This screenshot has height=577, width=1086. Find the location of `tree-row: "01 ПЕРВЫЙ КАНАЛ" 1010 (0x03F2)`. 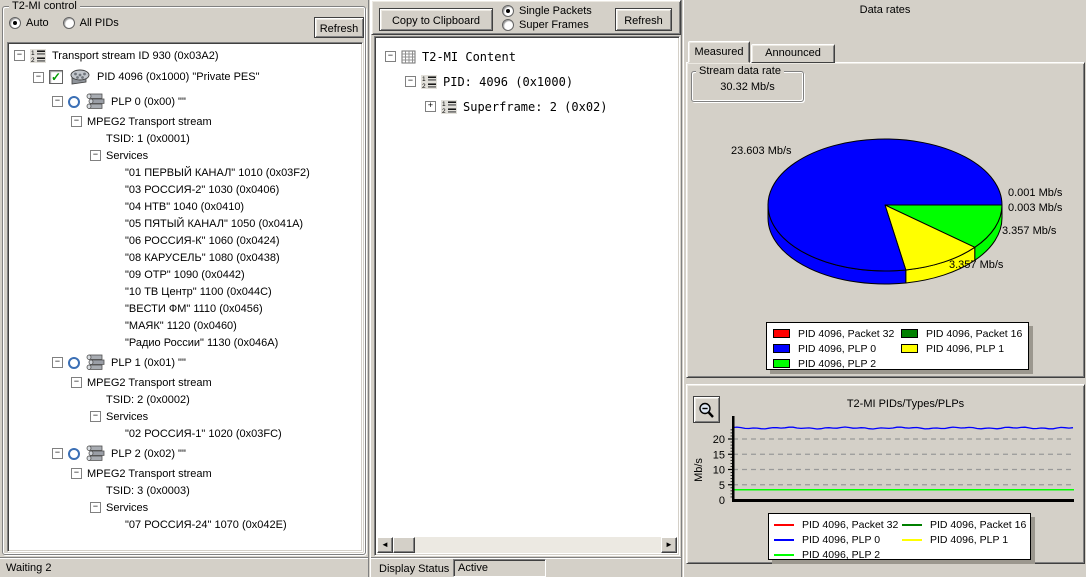

tree-row: "01 ПЕРВЫЙ КАНАЛ" 1010 (0x03F2) is located at coordinates (186, 172).